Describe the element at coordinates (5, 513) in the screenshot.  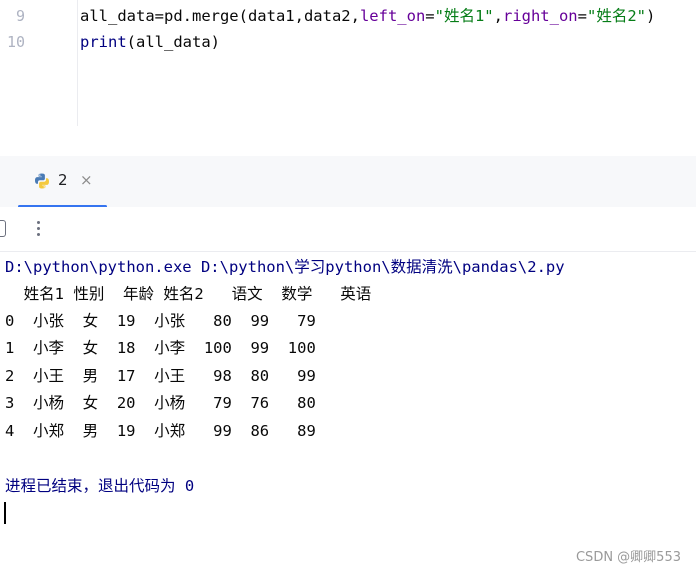
I see `text-caret` at that location.